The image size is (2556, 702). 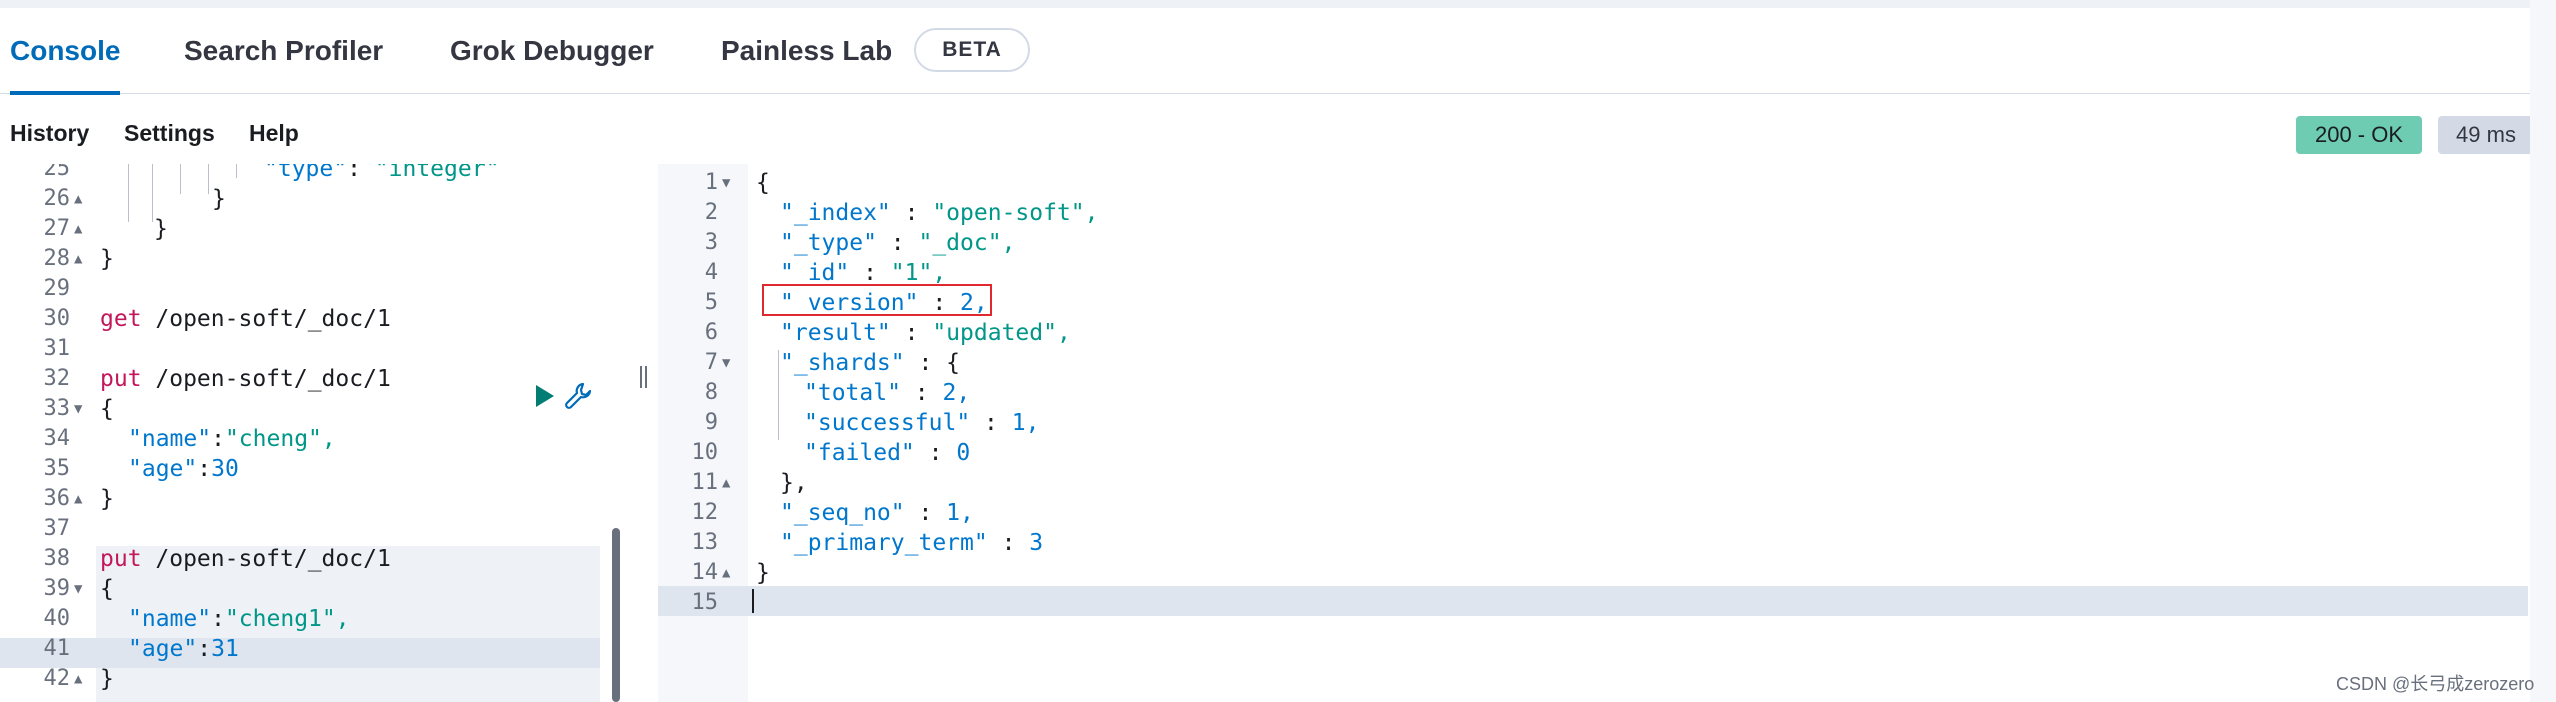 What do you see at coordinates (877, 300) in the screenshot?
I see `version-highlight-box` at bounding box center [877, 300].